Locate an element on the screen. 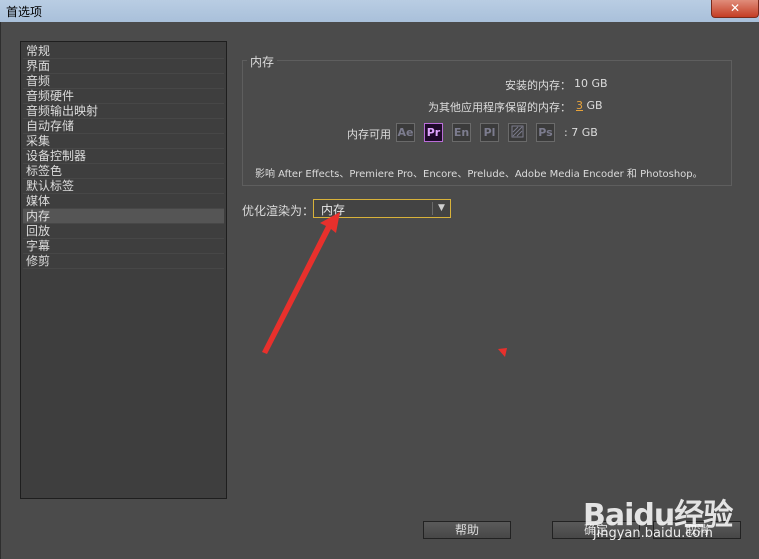 This screenshot has width=759, height=559. window-title: 首选项 is located at coordinates (24, 12).